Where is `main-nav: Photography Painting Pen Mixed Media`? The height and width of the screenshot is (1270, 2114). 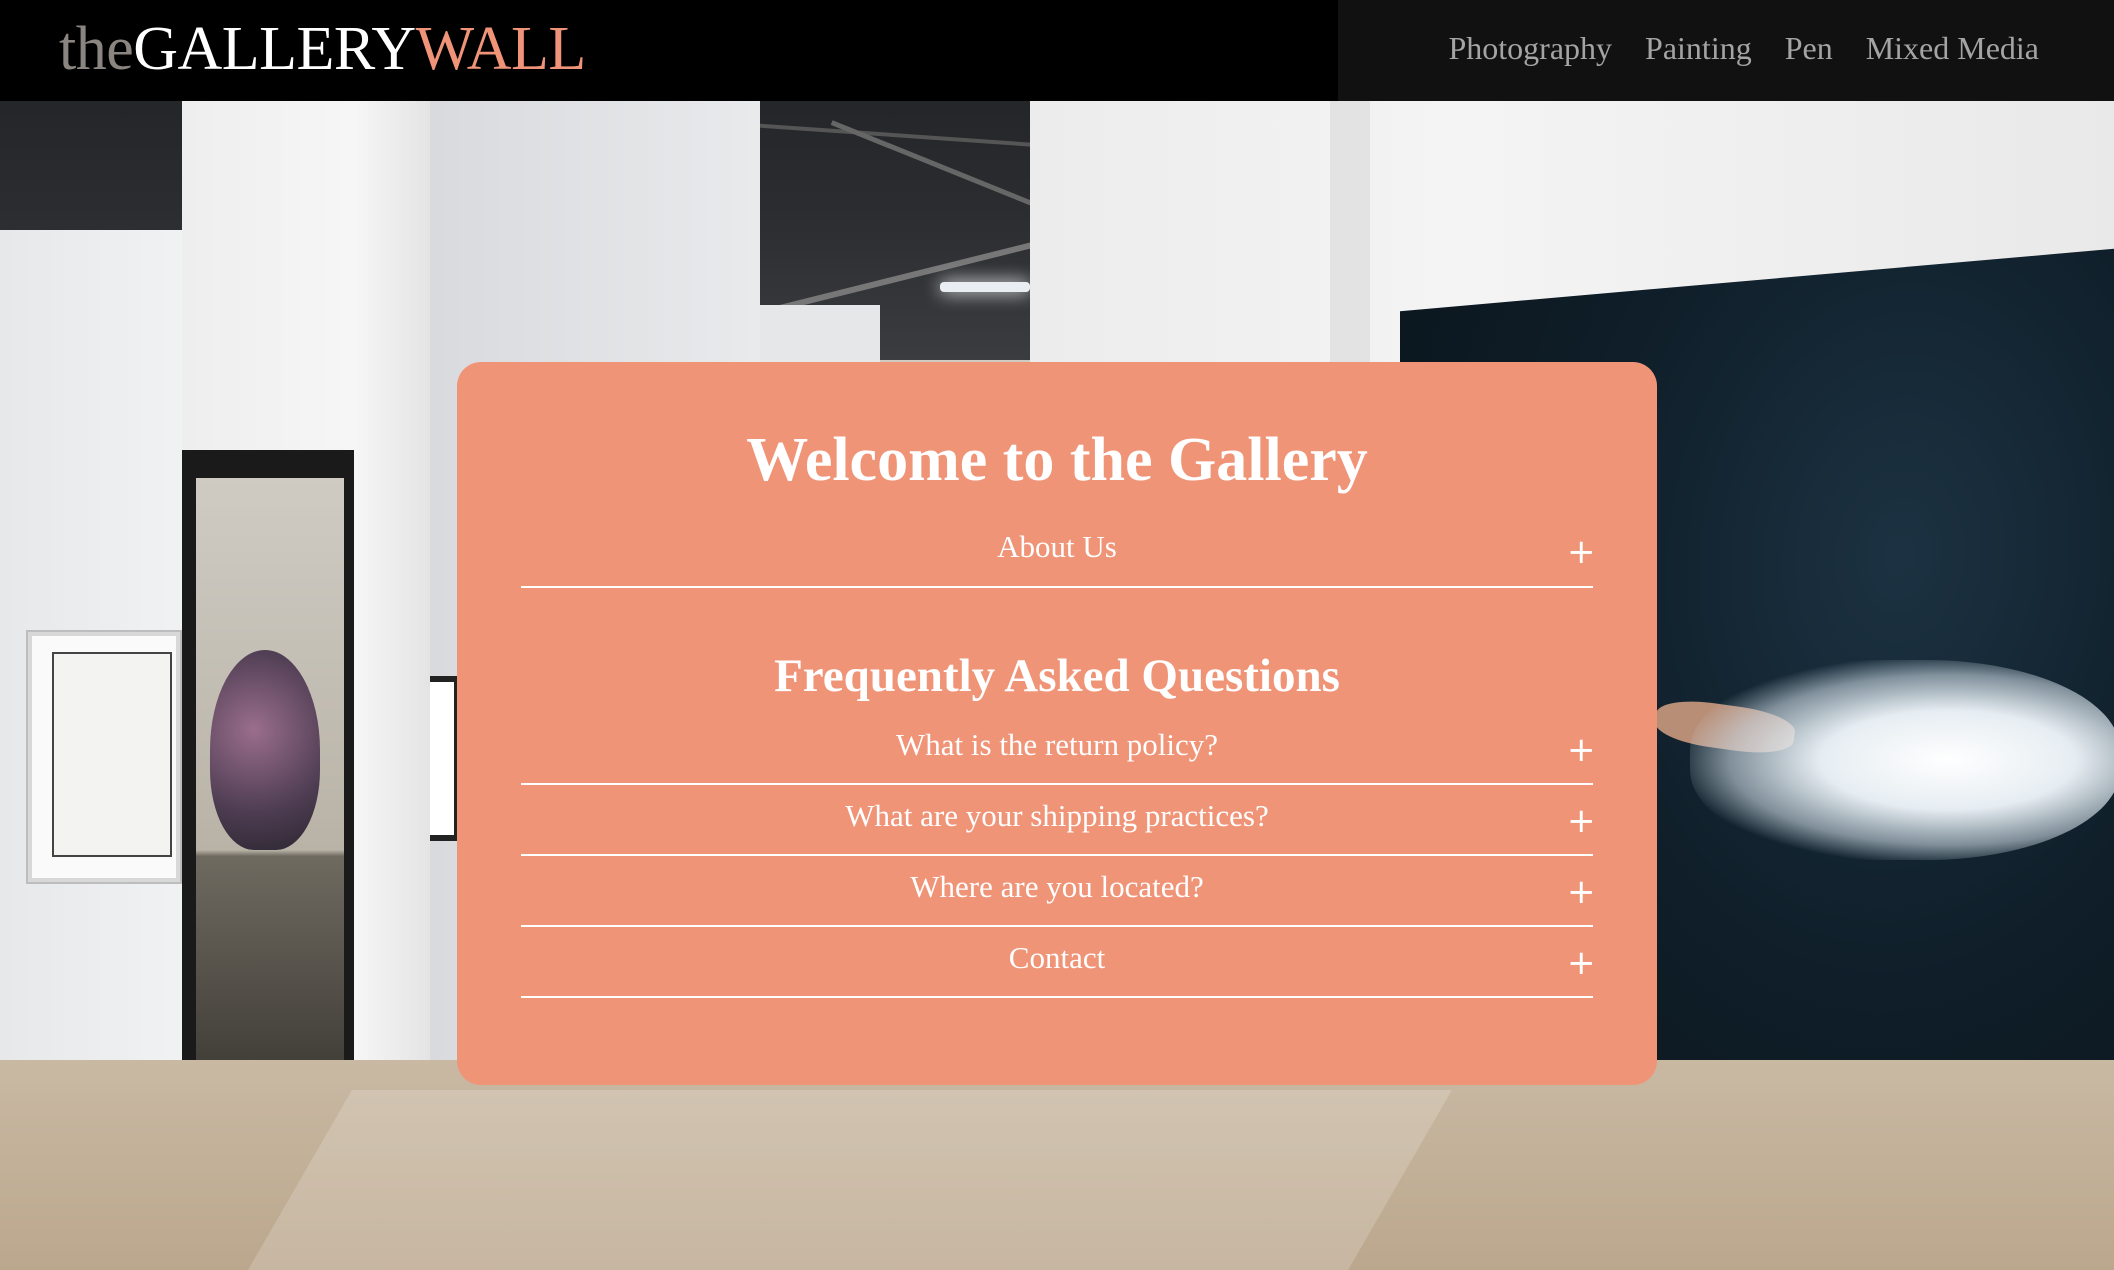 main-nav: Photography Painting Pen Mixed Media is located at coordinates (1743, 48).